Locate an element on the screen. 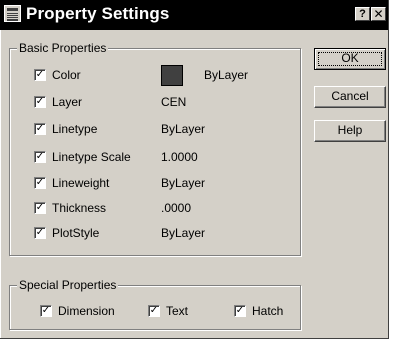 This screenshot has height=340, width=400. layer-value: CEN is located at coordinates (174, 102).